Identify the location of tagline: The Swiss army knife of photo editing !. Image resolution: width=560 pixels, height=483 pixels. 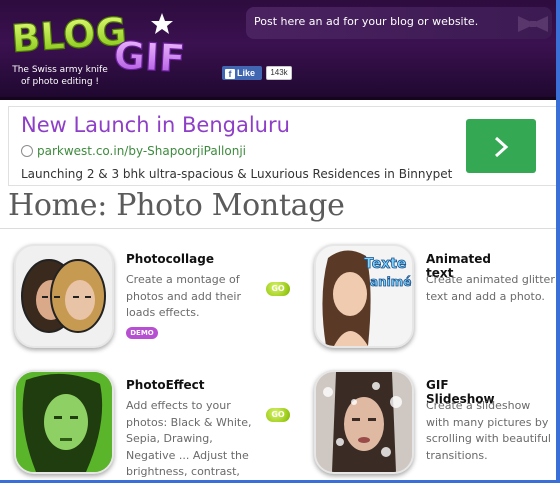
(60, 76).